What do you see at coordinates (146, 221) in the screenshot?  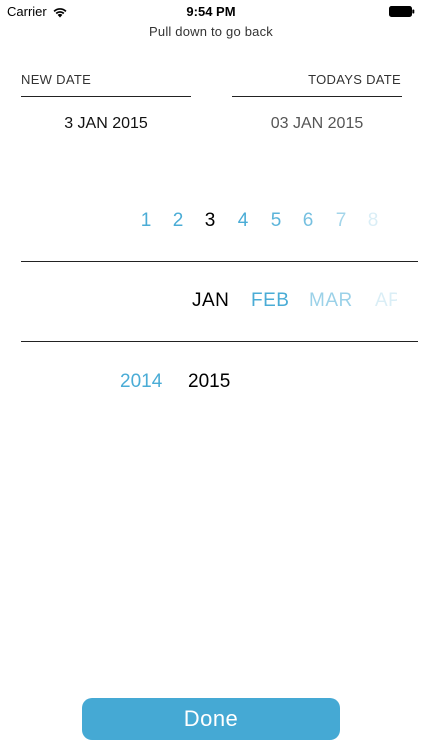 I see `day-option: 1` at bounding box center [146, 221].